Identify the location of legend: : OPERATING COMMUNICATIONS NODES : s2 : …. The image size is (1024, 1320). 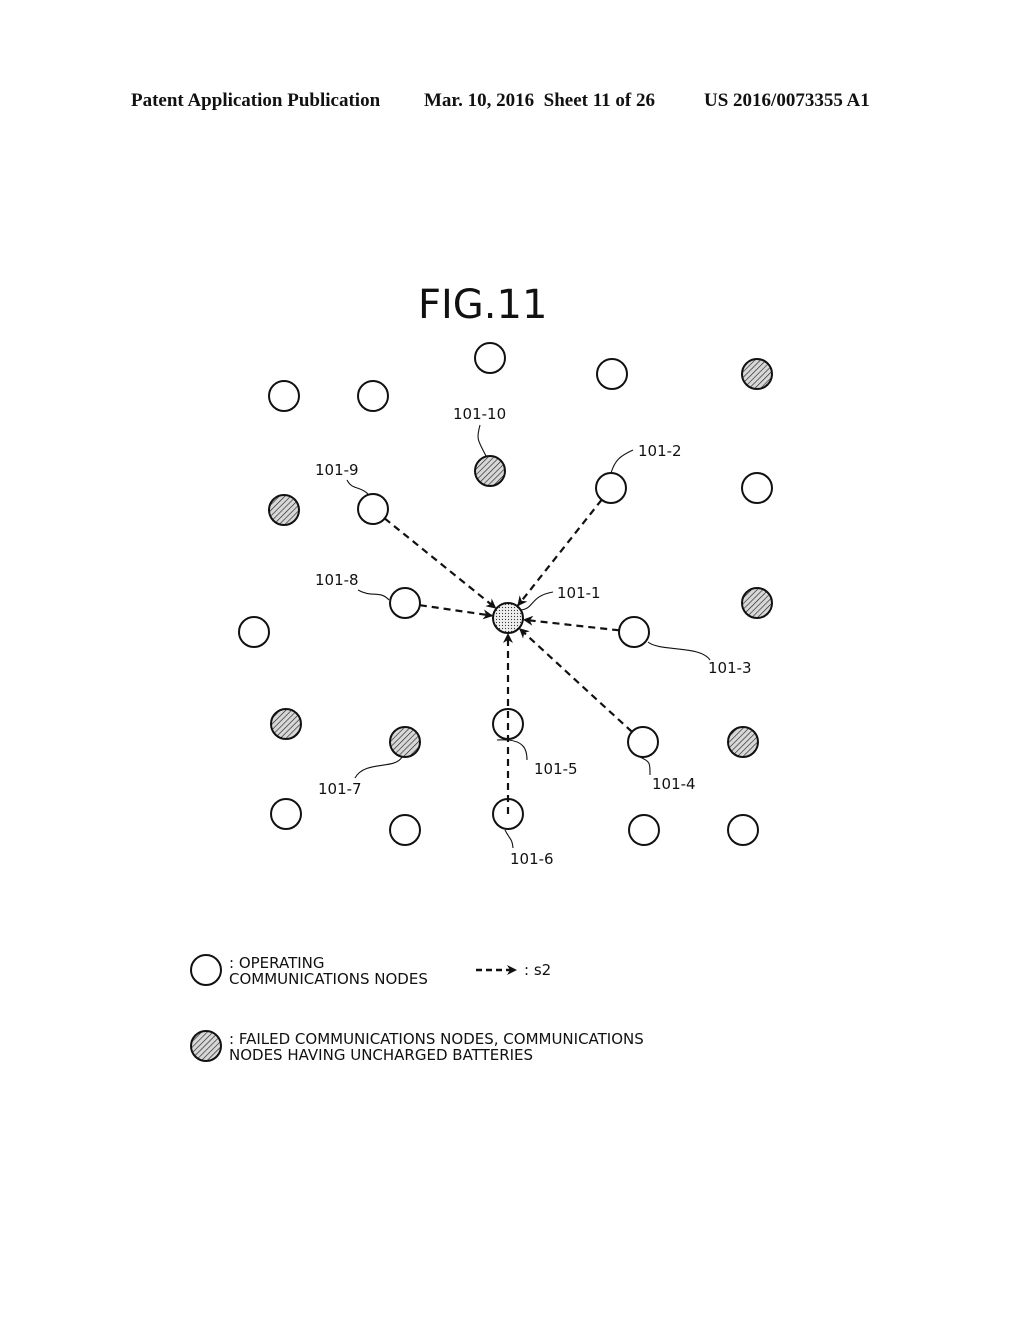
(417, 1009).